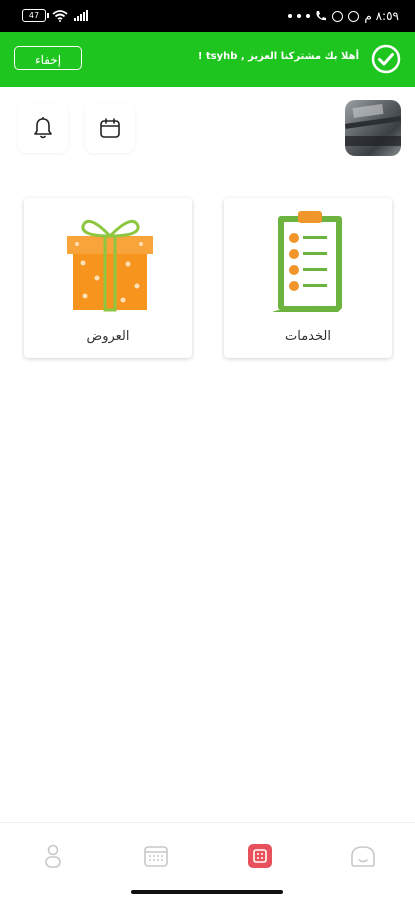 Image resolution: width=415 pixels, height=901 pixels. I want to click on home-icon, so click(363, 856).